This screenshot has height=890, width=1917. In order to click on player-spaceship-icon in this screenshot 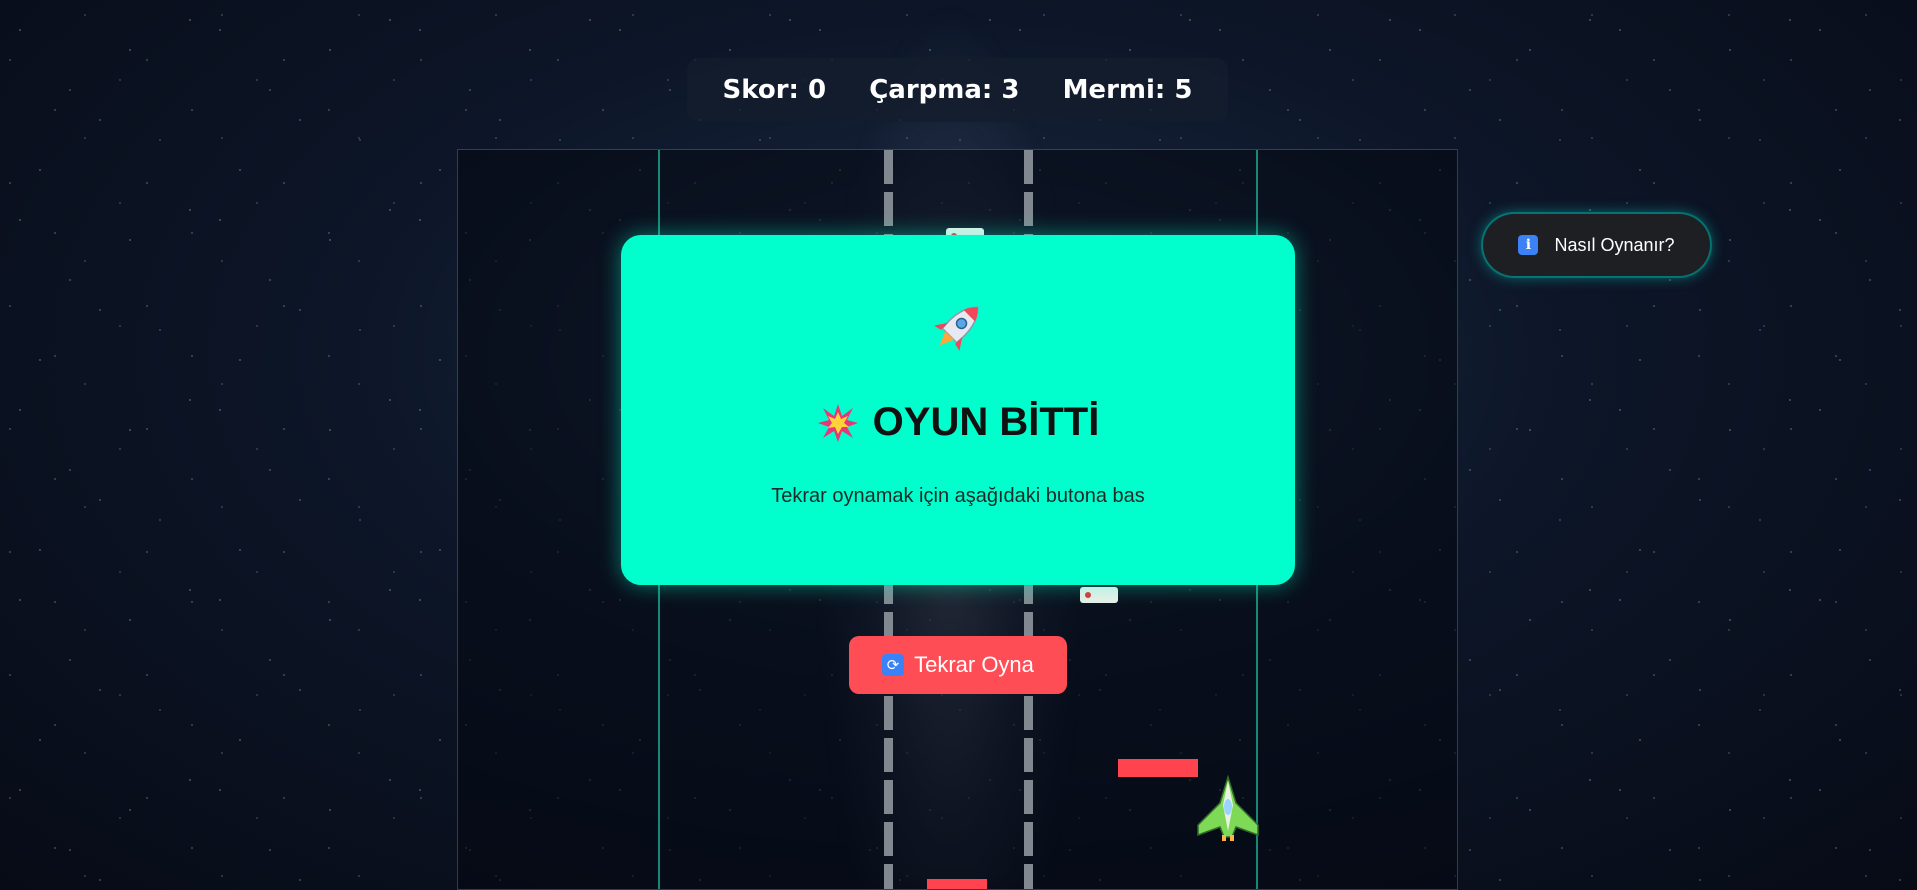, I will do `click(1228, 808)`.